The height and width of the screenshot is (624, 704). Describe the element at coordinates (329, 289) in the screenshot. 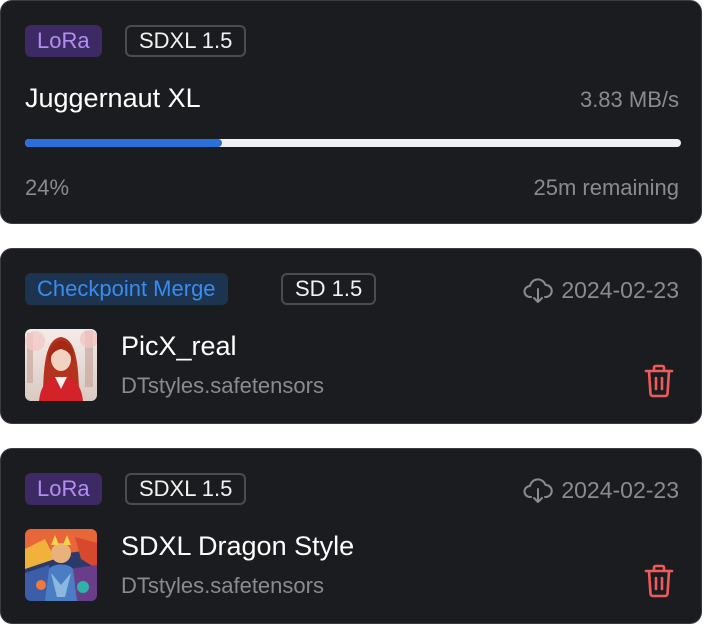

I see `base-model-badge: SD 1.5` at that location.